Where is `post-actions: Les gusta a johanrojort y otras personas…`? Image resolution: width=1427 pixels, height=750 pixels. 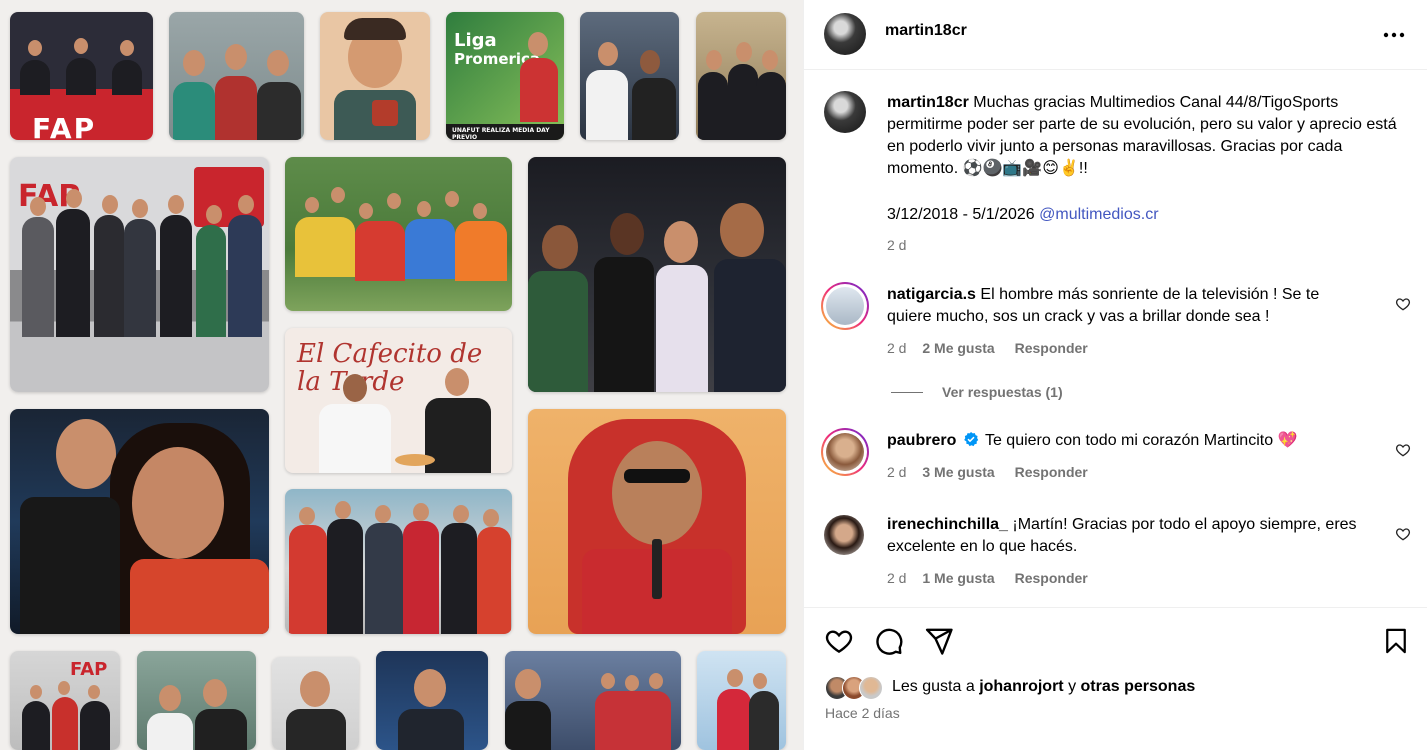 post-actions: Les gusta a johanrojort y otras personas… is located at coordinates (1115, 678).